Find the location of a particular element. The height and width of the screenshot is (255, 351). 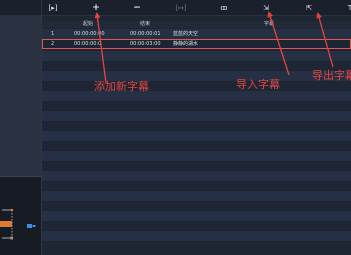

table-row-selected: 2 00:00:00:0 00:00:03:00 静静的湖水 is located at coordinates (196, 44).